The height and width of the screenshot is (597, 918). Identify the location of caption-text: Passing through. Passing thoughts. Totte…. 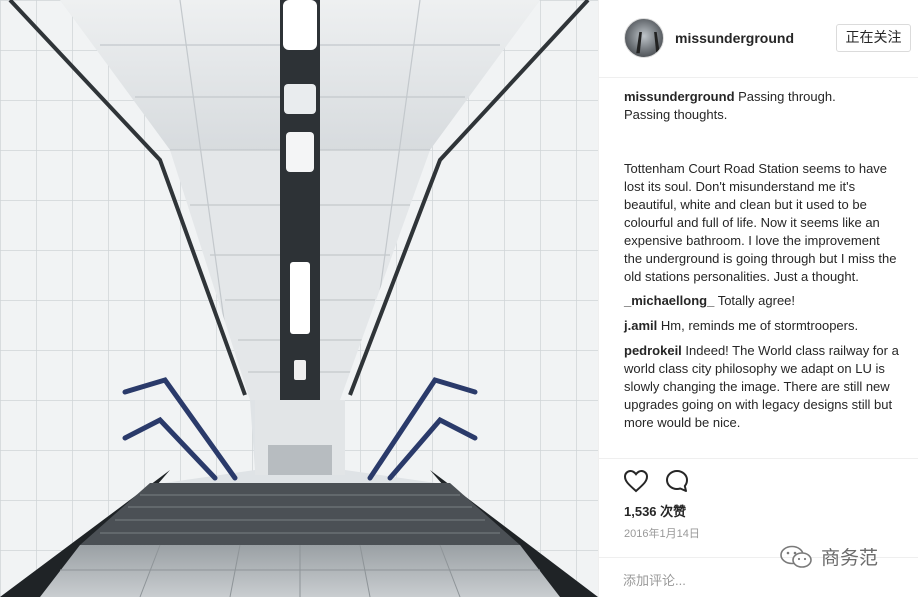
(760, 186).